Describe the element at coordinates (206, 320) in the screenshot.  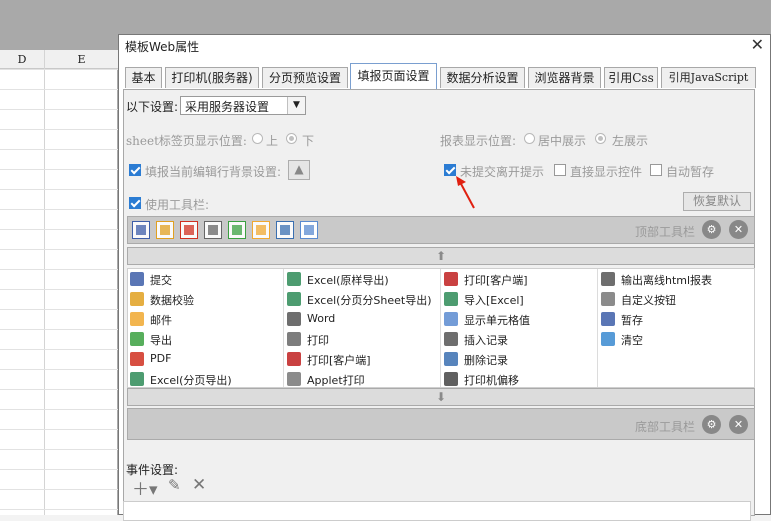
I see `toolbar-item: 邮件` at that location.